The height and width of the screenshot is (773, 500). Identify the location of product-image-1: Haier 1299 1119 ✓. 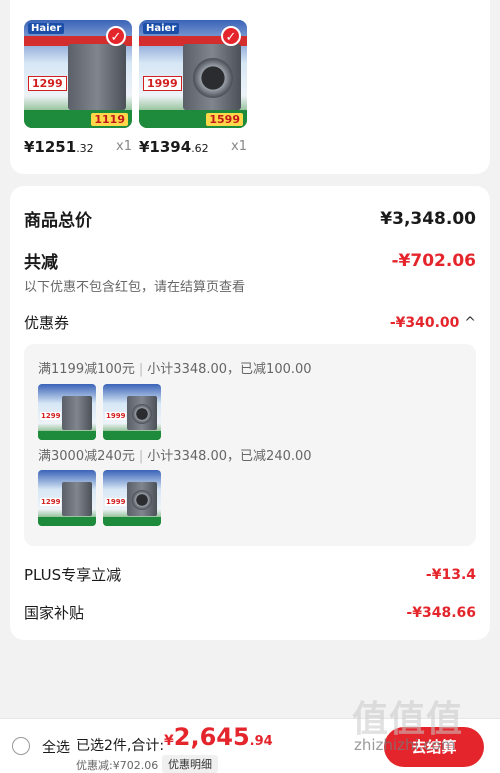
(78, 74).